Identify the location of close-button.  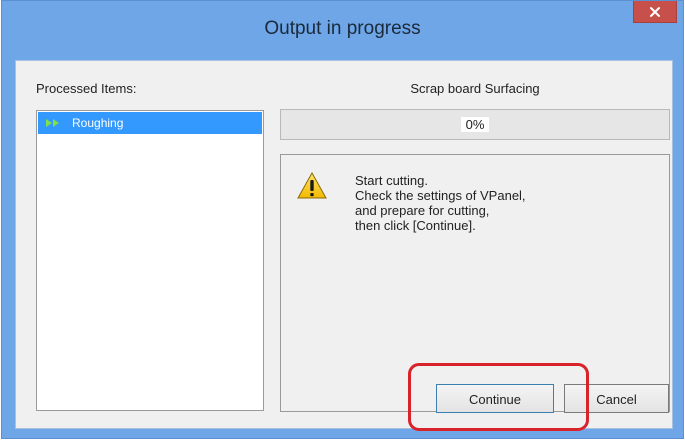
(655, 12).